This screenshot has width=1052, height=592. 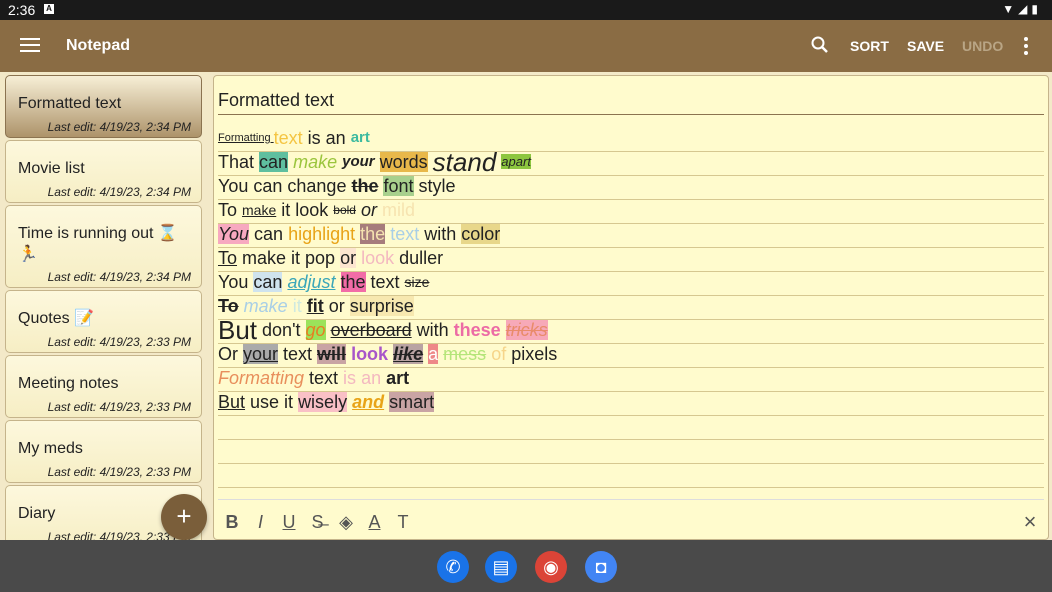 I want to click on search-icon, so click(x=820, y=45).